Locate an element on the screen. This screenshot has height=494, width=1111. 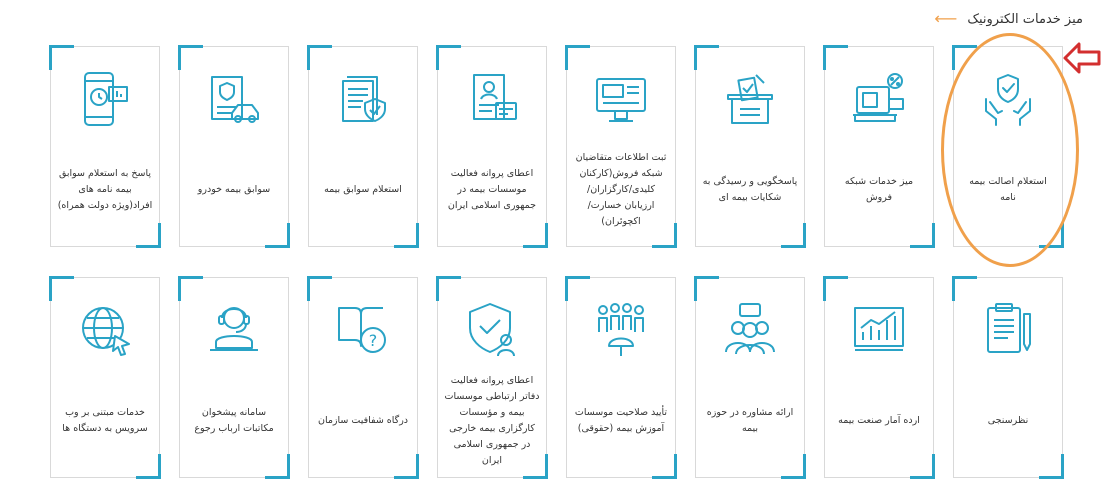
service-card-training-qualification: تأیید صلاحیت موسسات آموزش بیمه (حقوقی) is located at coordinates (621, 377).